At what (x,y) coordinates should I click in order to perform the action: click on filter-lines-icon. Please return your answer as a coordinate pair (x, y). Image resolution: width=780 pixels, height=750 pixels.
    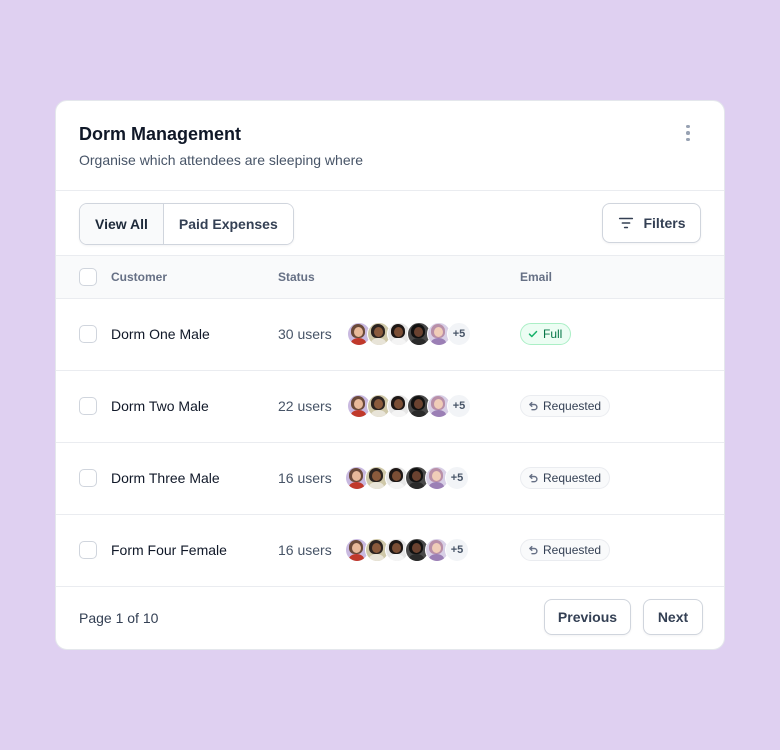
    Looking at the image, I should click on (626, 223).